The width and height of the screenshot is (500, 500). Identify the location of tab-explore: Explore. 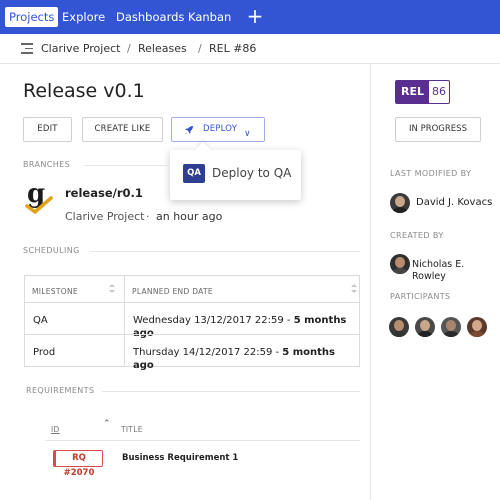
(83, 17).